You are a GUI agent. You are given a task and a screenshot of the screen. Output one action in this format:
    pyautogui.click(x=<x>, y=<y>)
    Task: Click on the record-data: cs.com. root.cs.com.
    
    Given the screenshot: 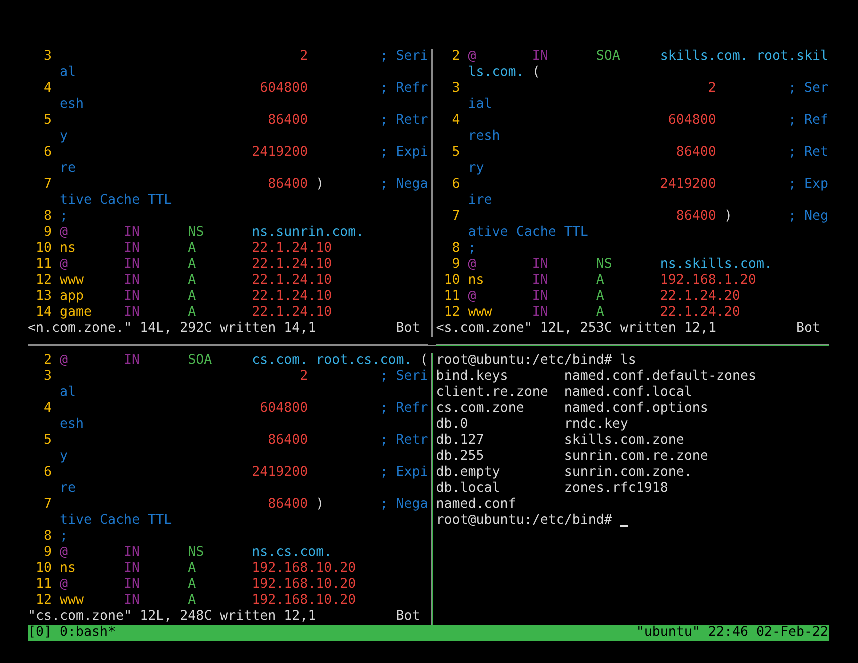 What is the action you would take?
    pyautogui.click(x=332, y=361)
    